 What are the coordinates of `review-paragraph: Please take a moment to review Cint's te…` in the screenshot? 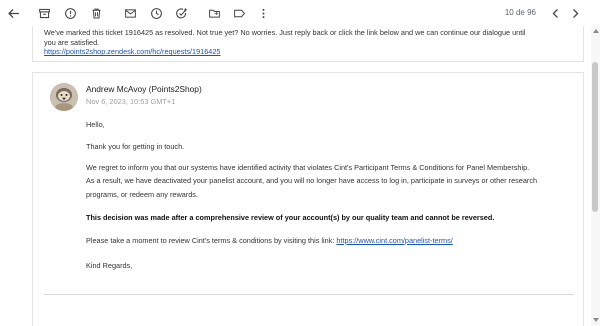 It's located at (269, 241).